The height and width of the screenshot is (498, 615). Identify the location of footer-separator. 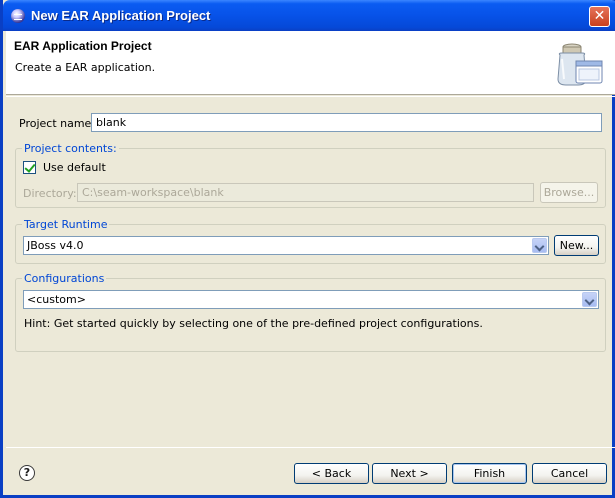
(310, 447).